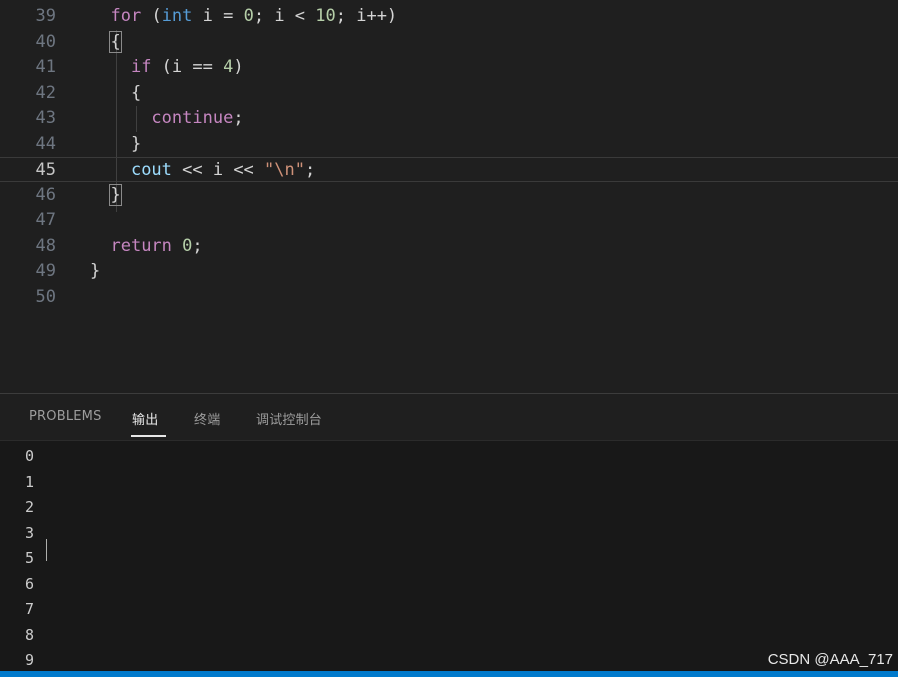 Image resolution: width=898 pixels, height=677 pixels. What do you see at coordinates (207, 418) in the screenshot?
I see `tab-terminal: 终端` at bounding box center [207, 418].